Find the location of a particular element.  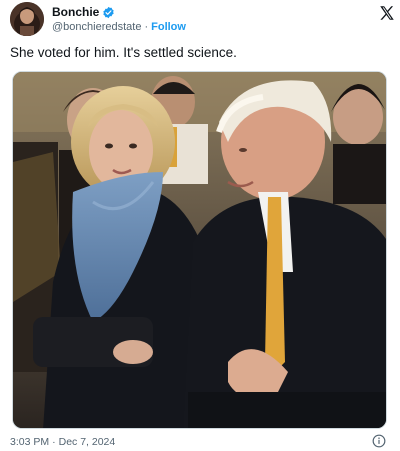

follow-button: Follow is located at coordinates (168, 27).